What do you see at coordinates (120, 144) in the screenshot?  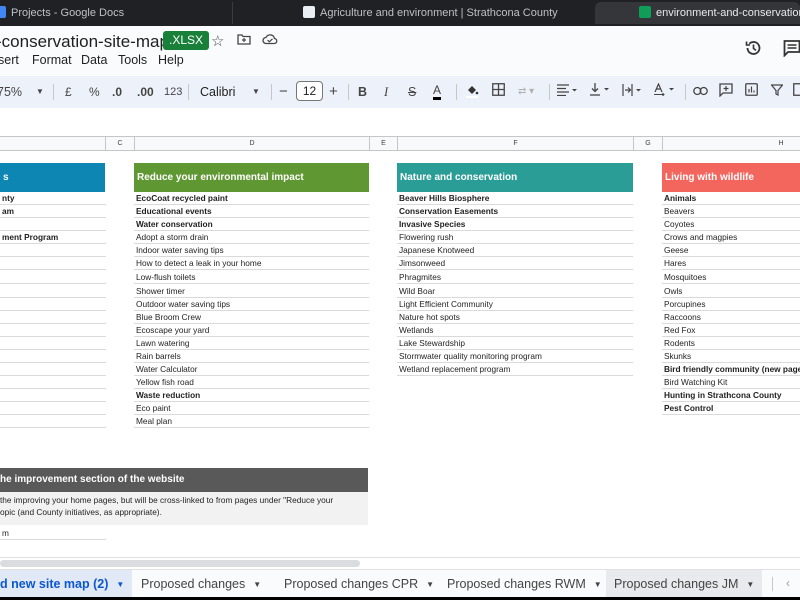 I see `column-header-c: C` at bounding box center [120, 144].